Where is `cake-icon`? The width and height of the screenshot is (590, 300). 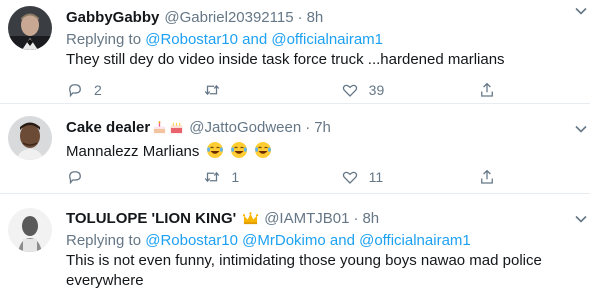
cake-icon is located at coordinates (177, 127).